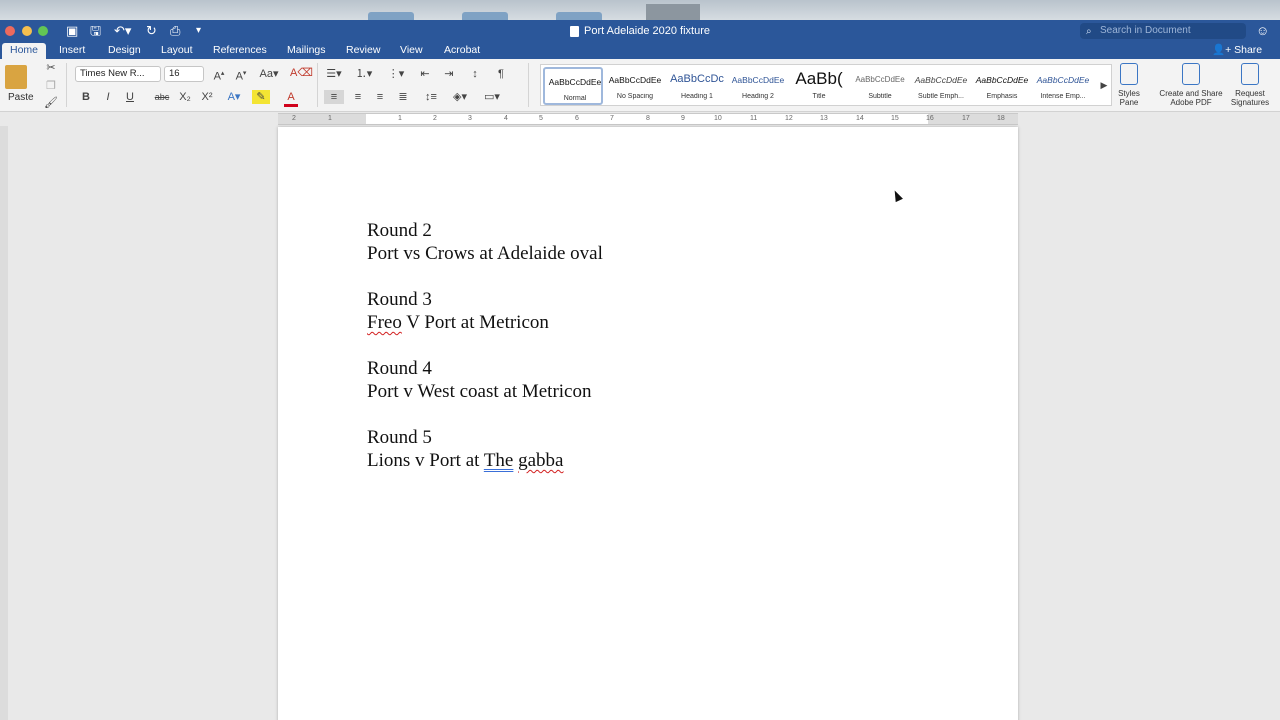  I want to click on minimize-window-button, so click(27, 31).